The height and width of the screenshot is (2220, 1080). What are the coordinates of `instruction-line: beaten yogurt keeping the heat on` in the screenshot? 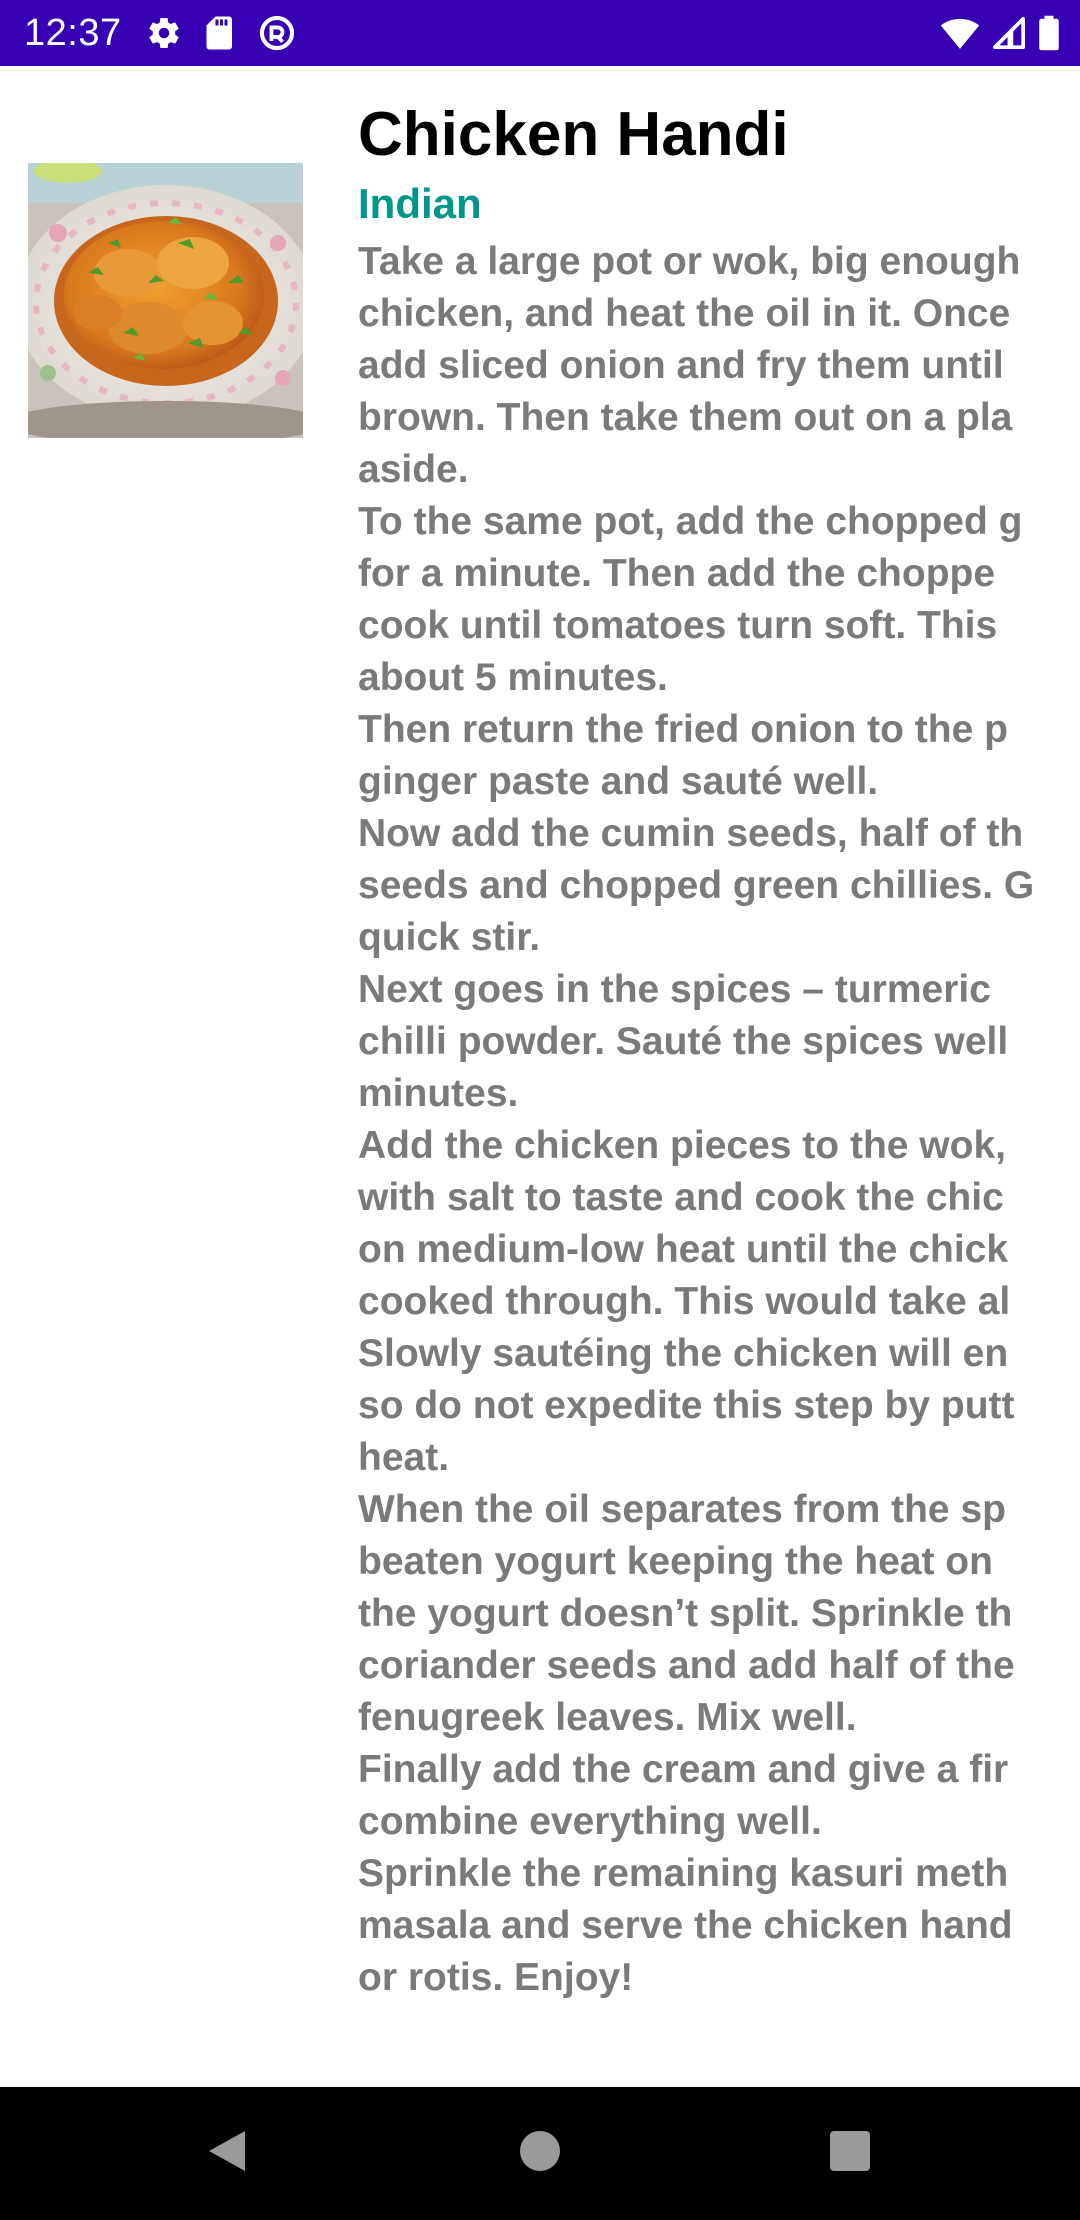 It's located at (675, 1561).